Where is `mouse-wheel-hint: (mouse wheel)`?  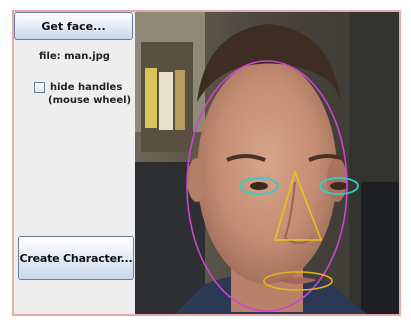
mouse-wheel-hint: (mouse wheel) is located at coordinates (90, 100).